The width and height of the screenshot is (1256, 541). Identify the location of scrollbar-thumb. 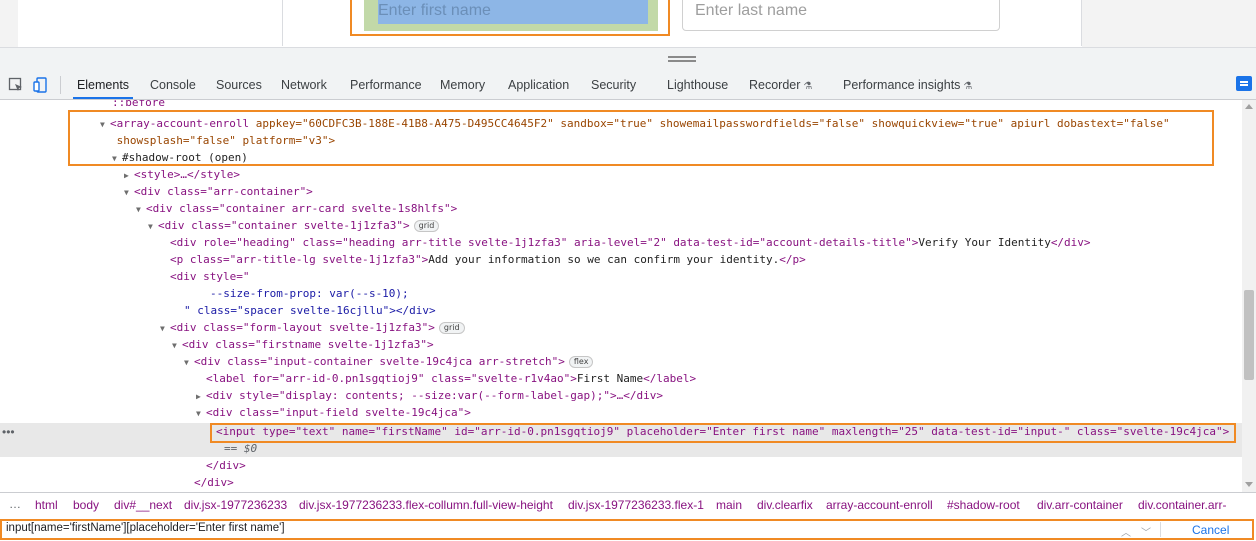
(1249, 335).